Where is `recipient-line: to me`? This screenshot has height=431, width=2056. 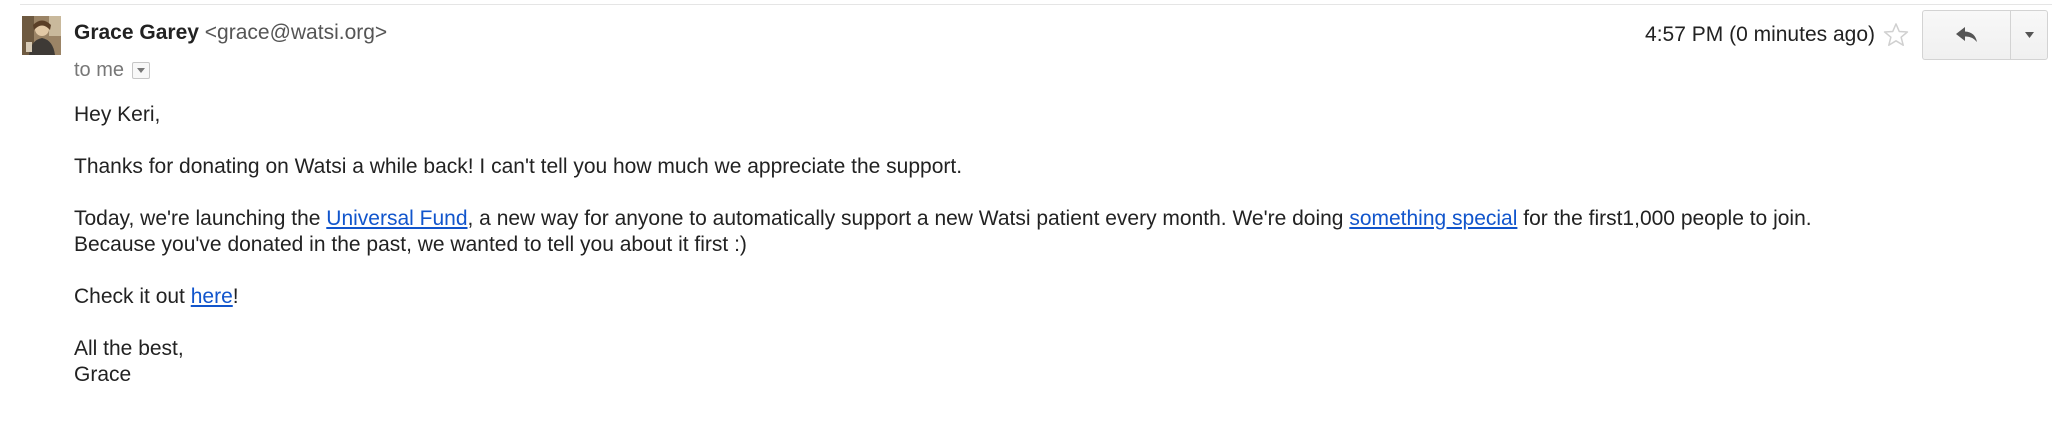 recipient-line: to me is located at coordinates (112, 70).